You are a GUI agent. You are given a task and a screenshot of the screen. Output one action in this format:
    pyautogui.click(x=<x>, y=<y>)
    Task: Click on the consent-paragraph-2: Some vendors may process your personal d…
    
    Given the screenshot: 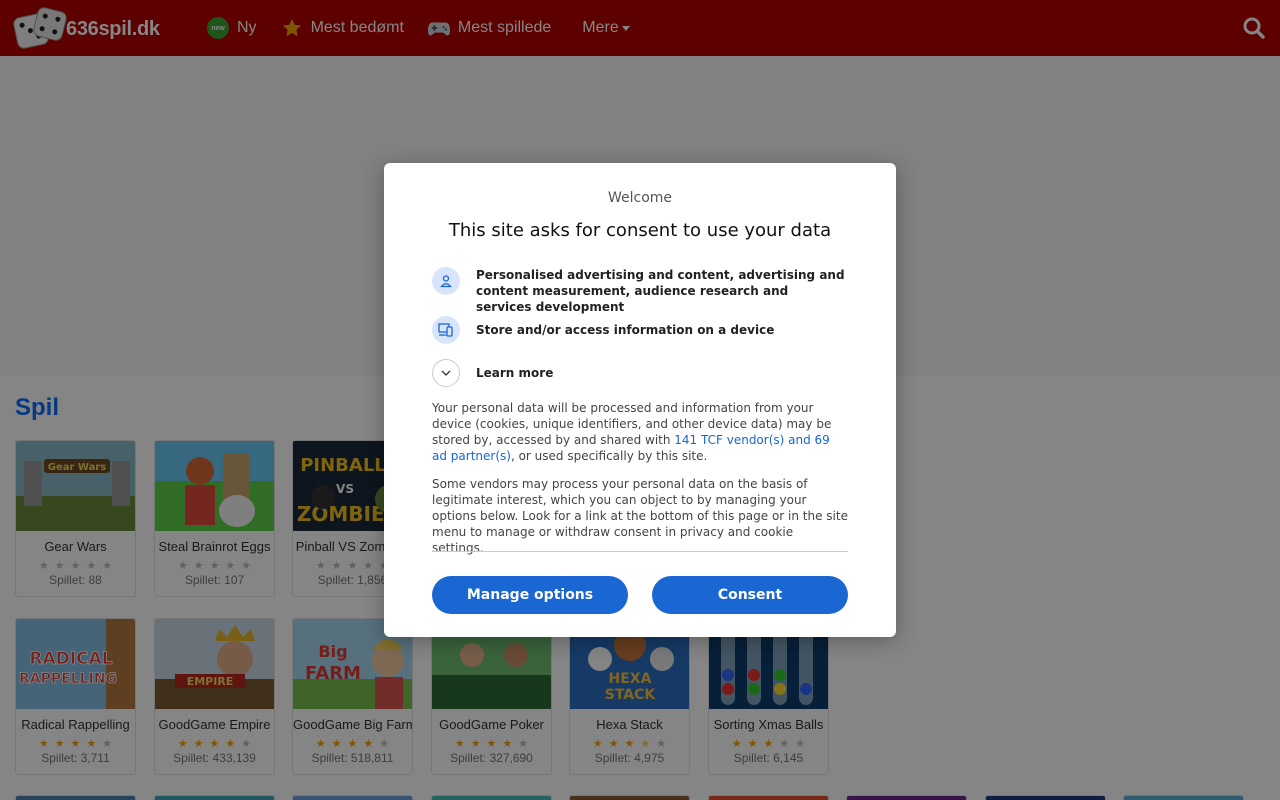 What is the action you would take?
    pyautogui.click(x=640, y=516)
    